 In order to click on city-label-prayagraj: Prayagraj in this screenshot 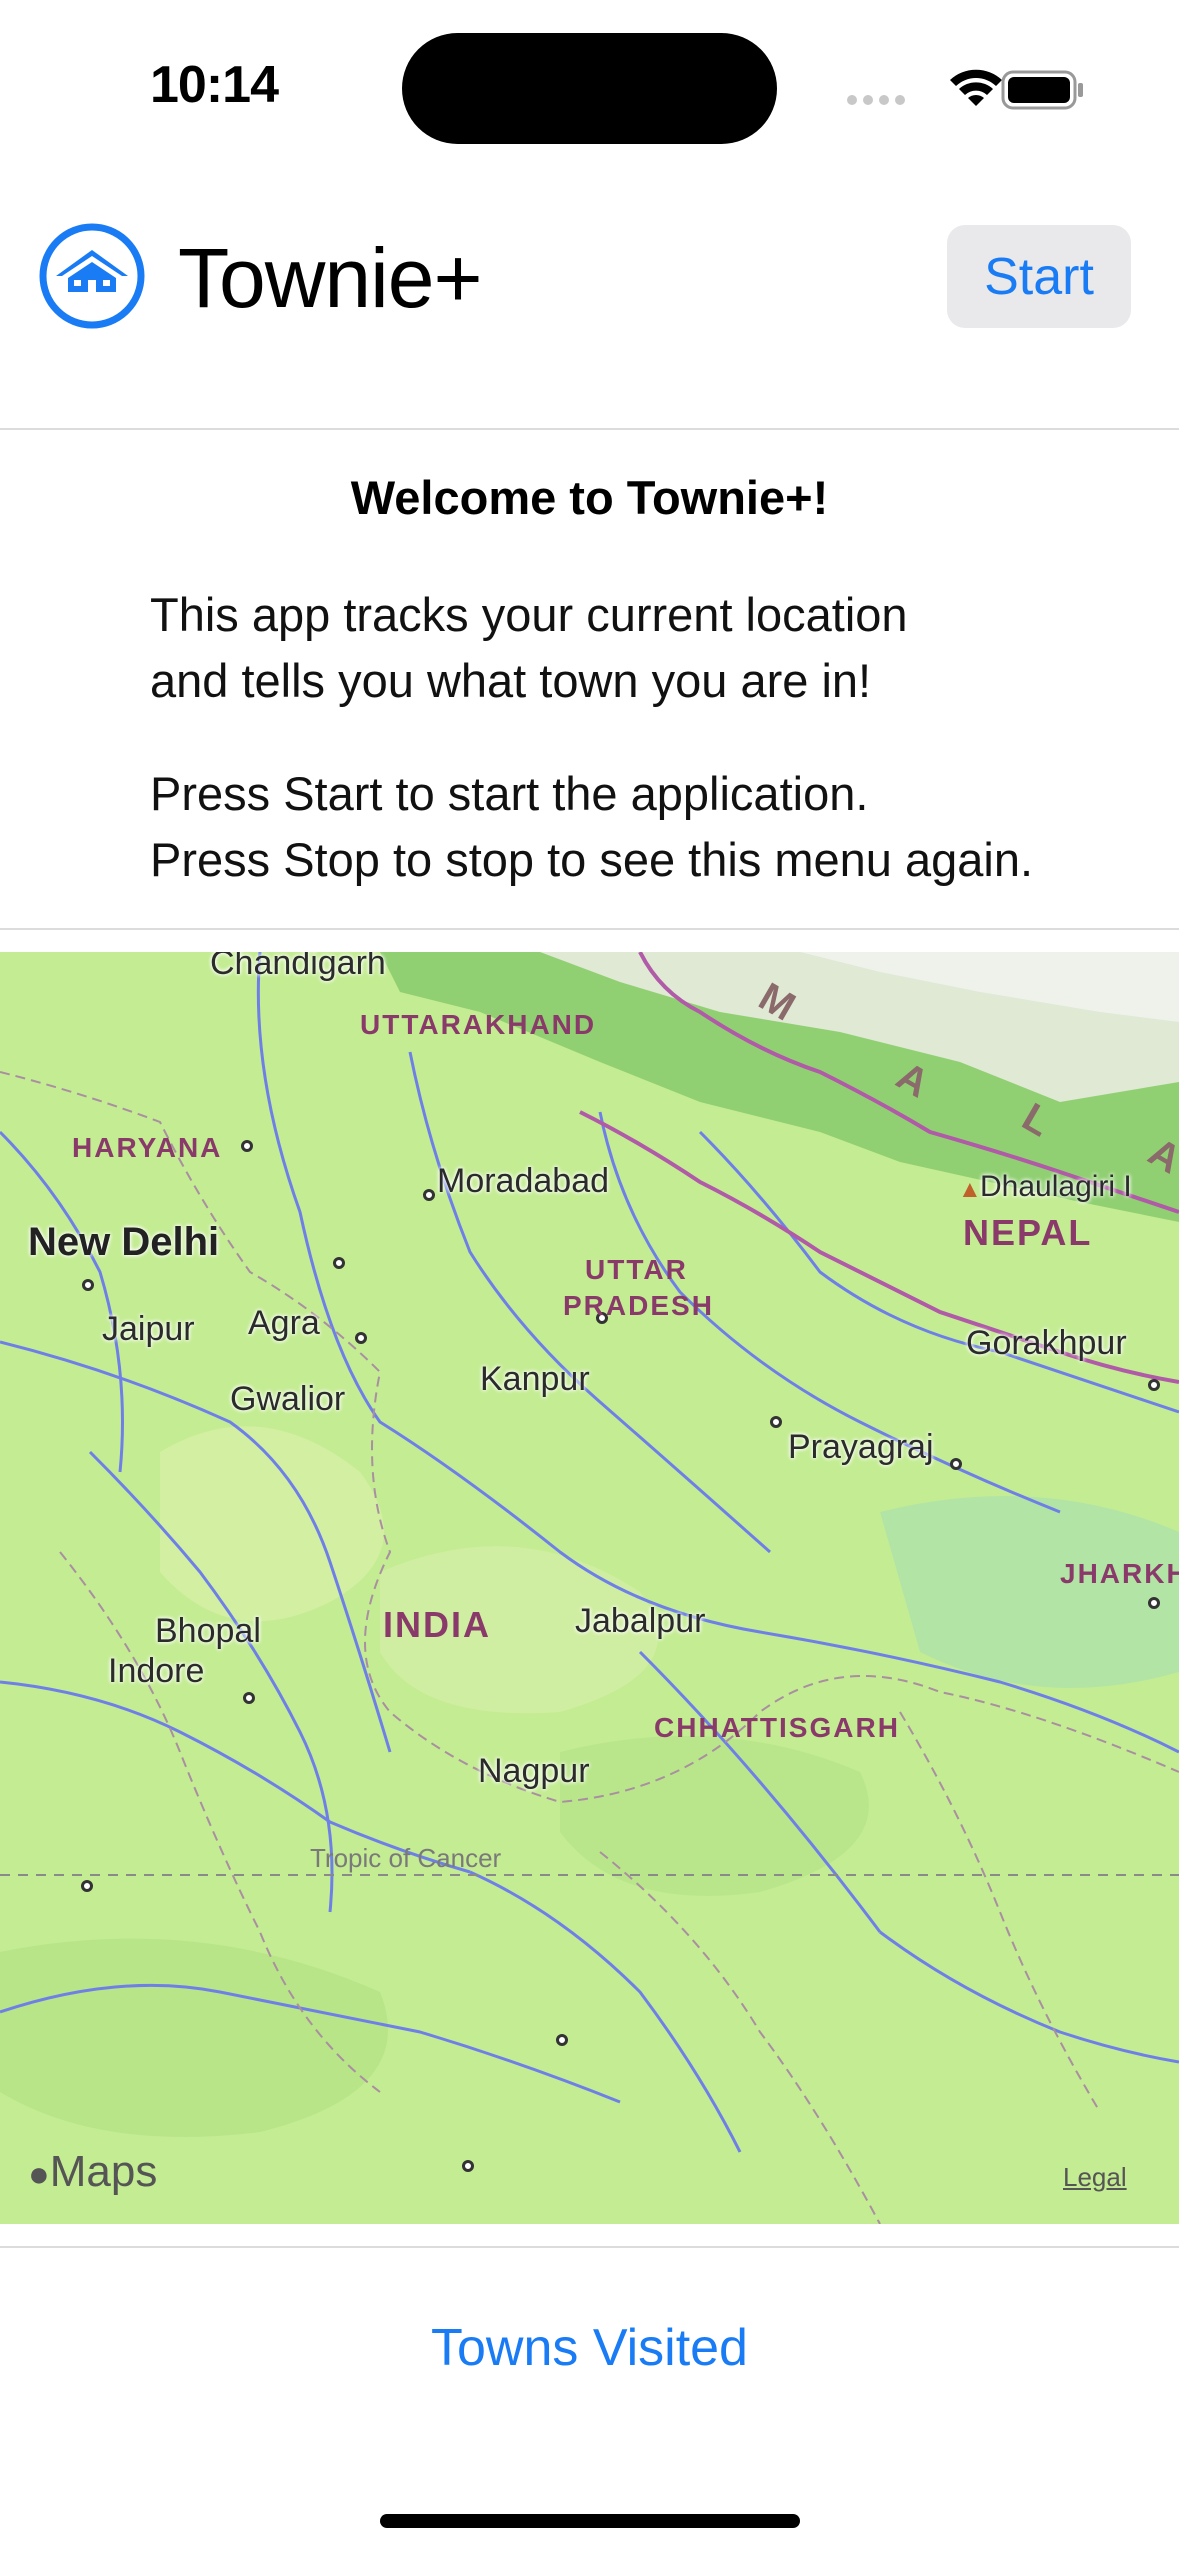, I will do `click(861, 1447)`.